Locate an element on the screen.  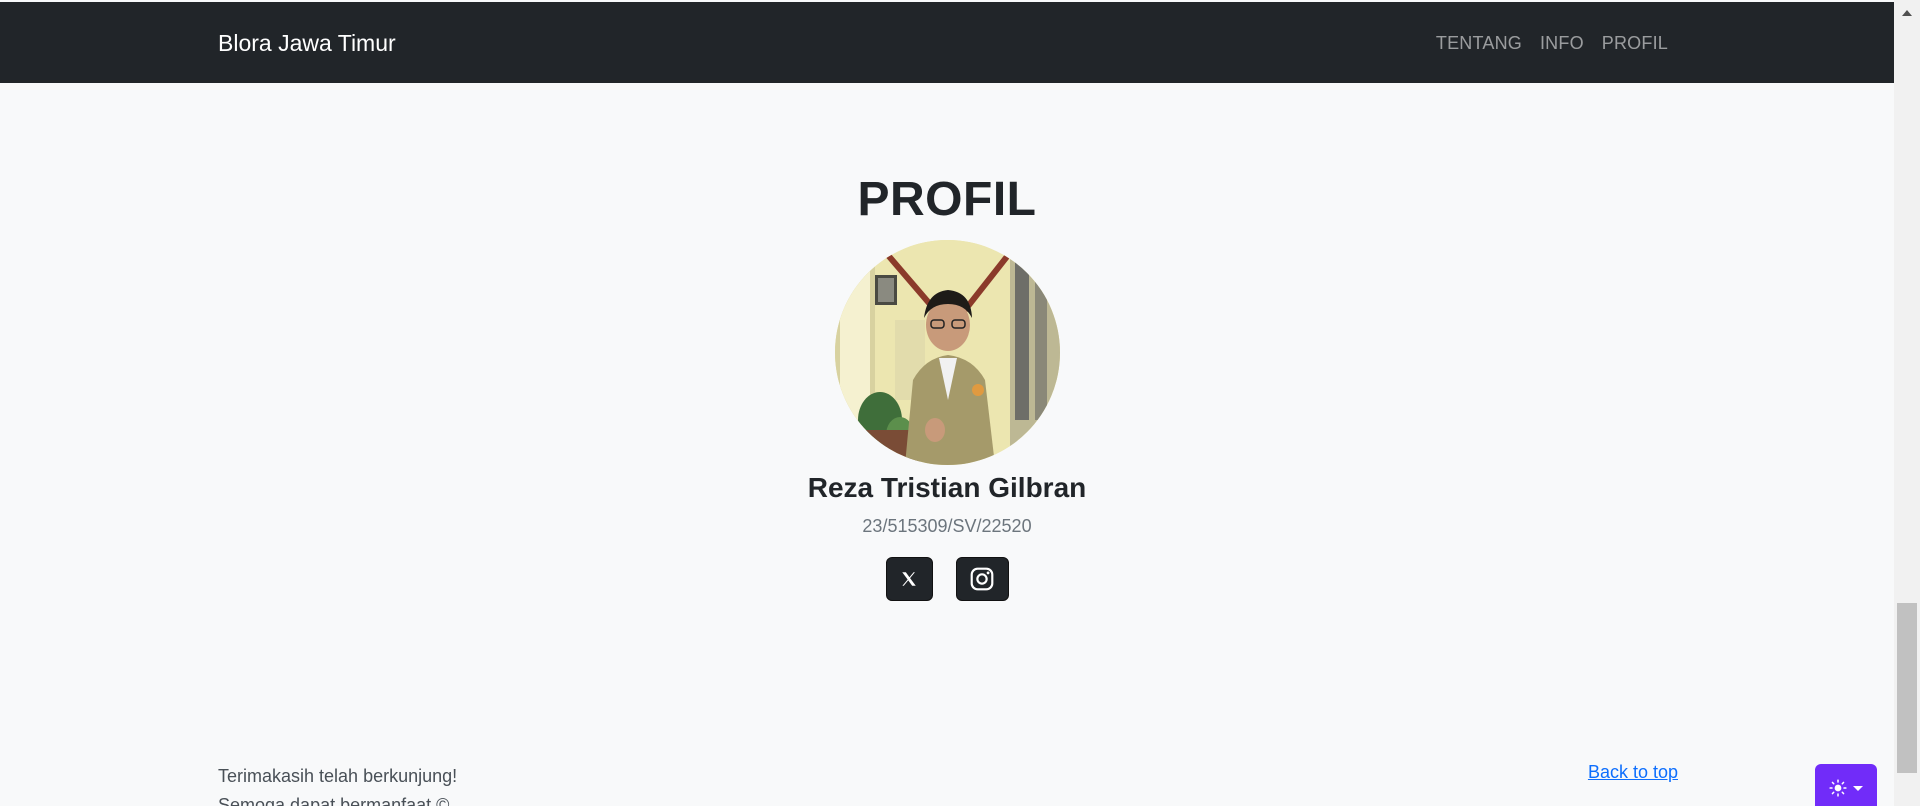
navbar: Blora Jawa Timur TENTANG INFO PROFIL is located at coordinates (947, 42).